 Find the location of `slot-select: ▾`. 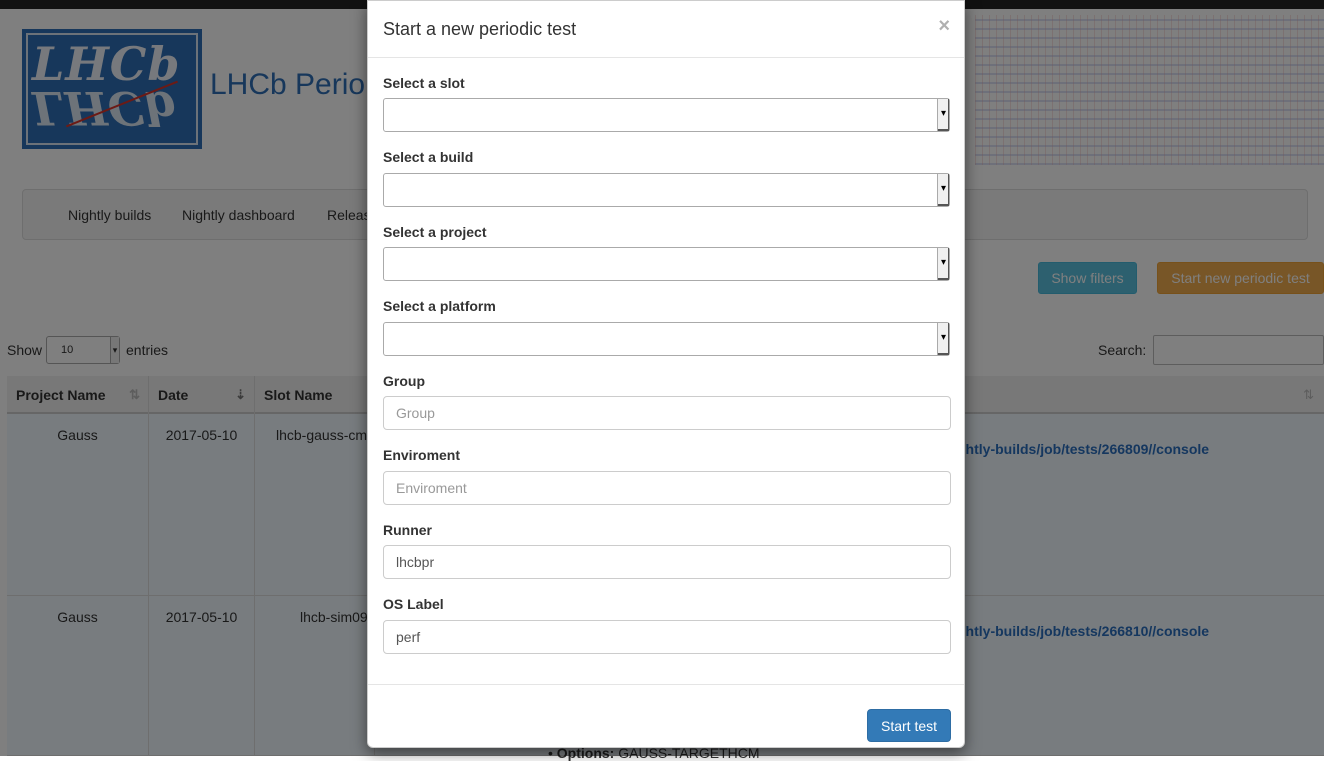

slot-select: ▾ is located at coordinates (666, 115).